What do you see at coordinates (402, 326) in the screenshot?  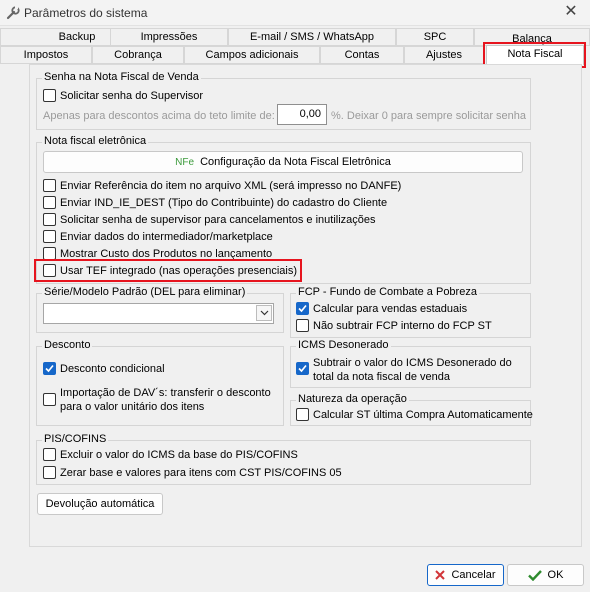 I see `nao-subtrair-fcp-label: Não subtrair FCP interno do FCP ST` at bounding box center [402, 326].